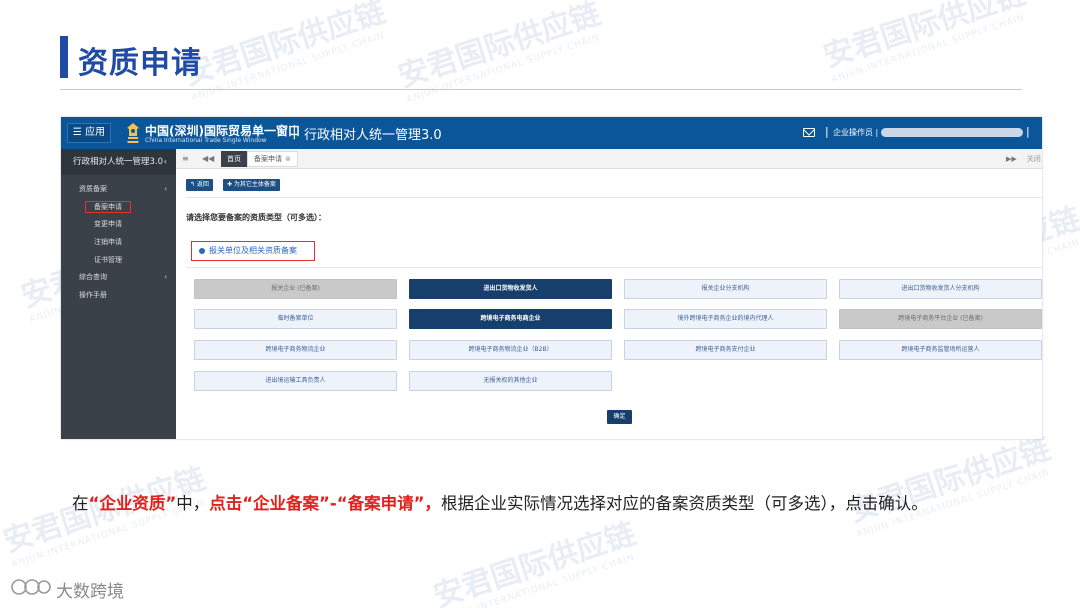  I want to click on confirm-button: 确定, so click(619, 417).